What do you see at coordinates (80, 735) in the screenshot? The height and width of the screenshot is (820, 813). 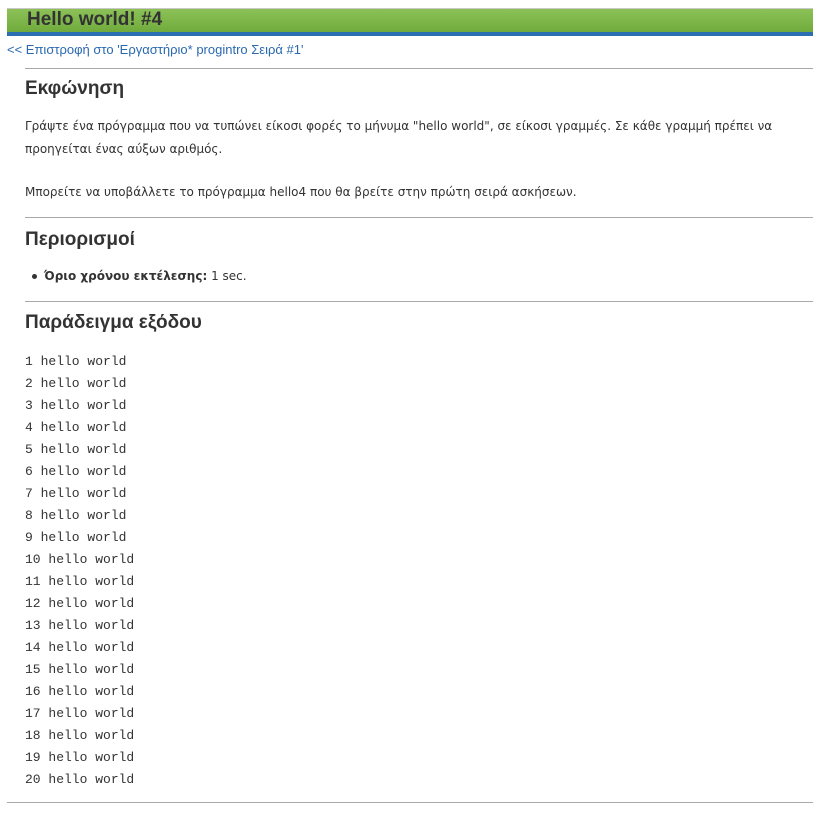 I see `output-line: 18 hello world` at bounding box center [80, 735].